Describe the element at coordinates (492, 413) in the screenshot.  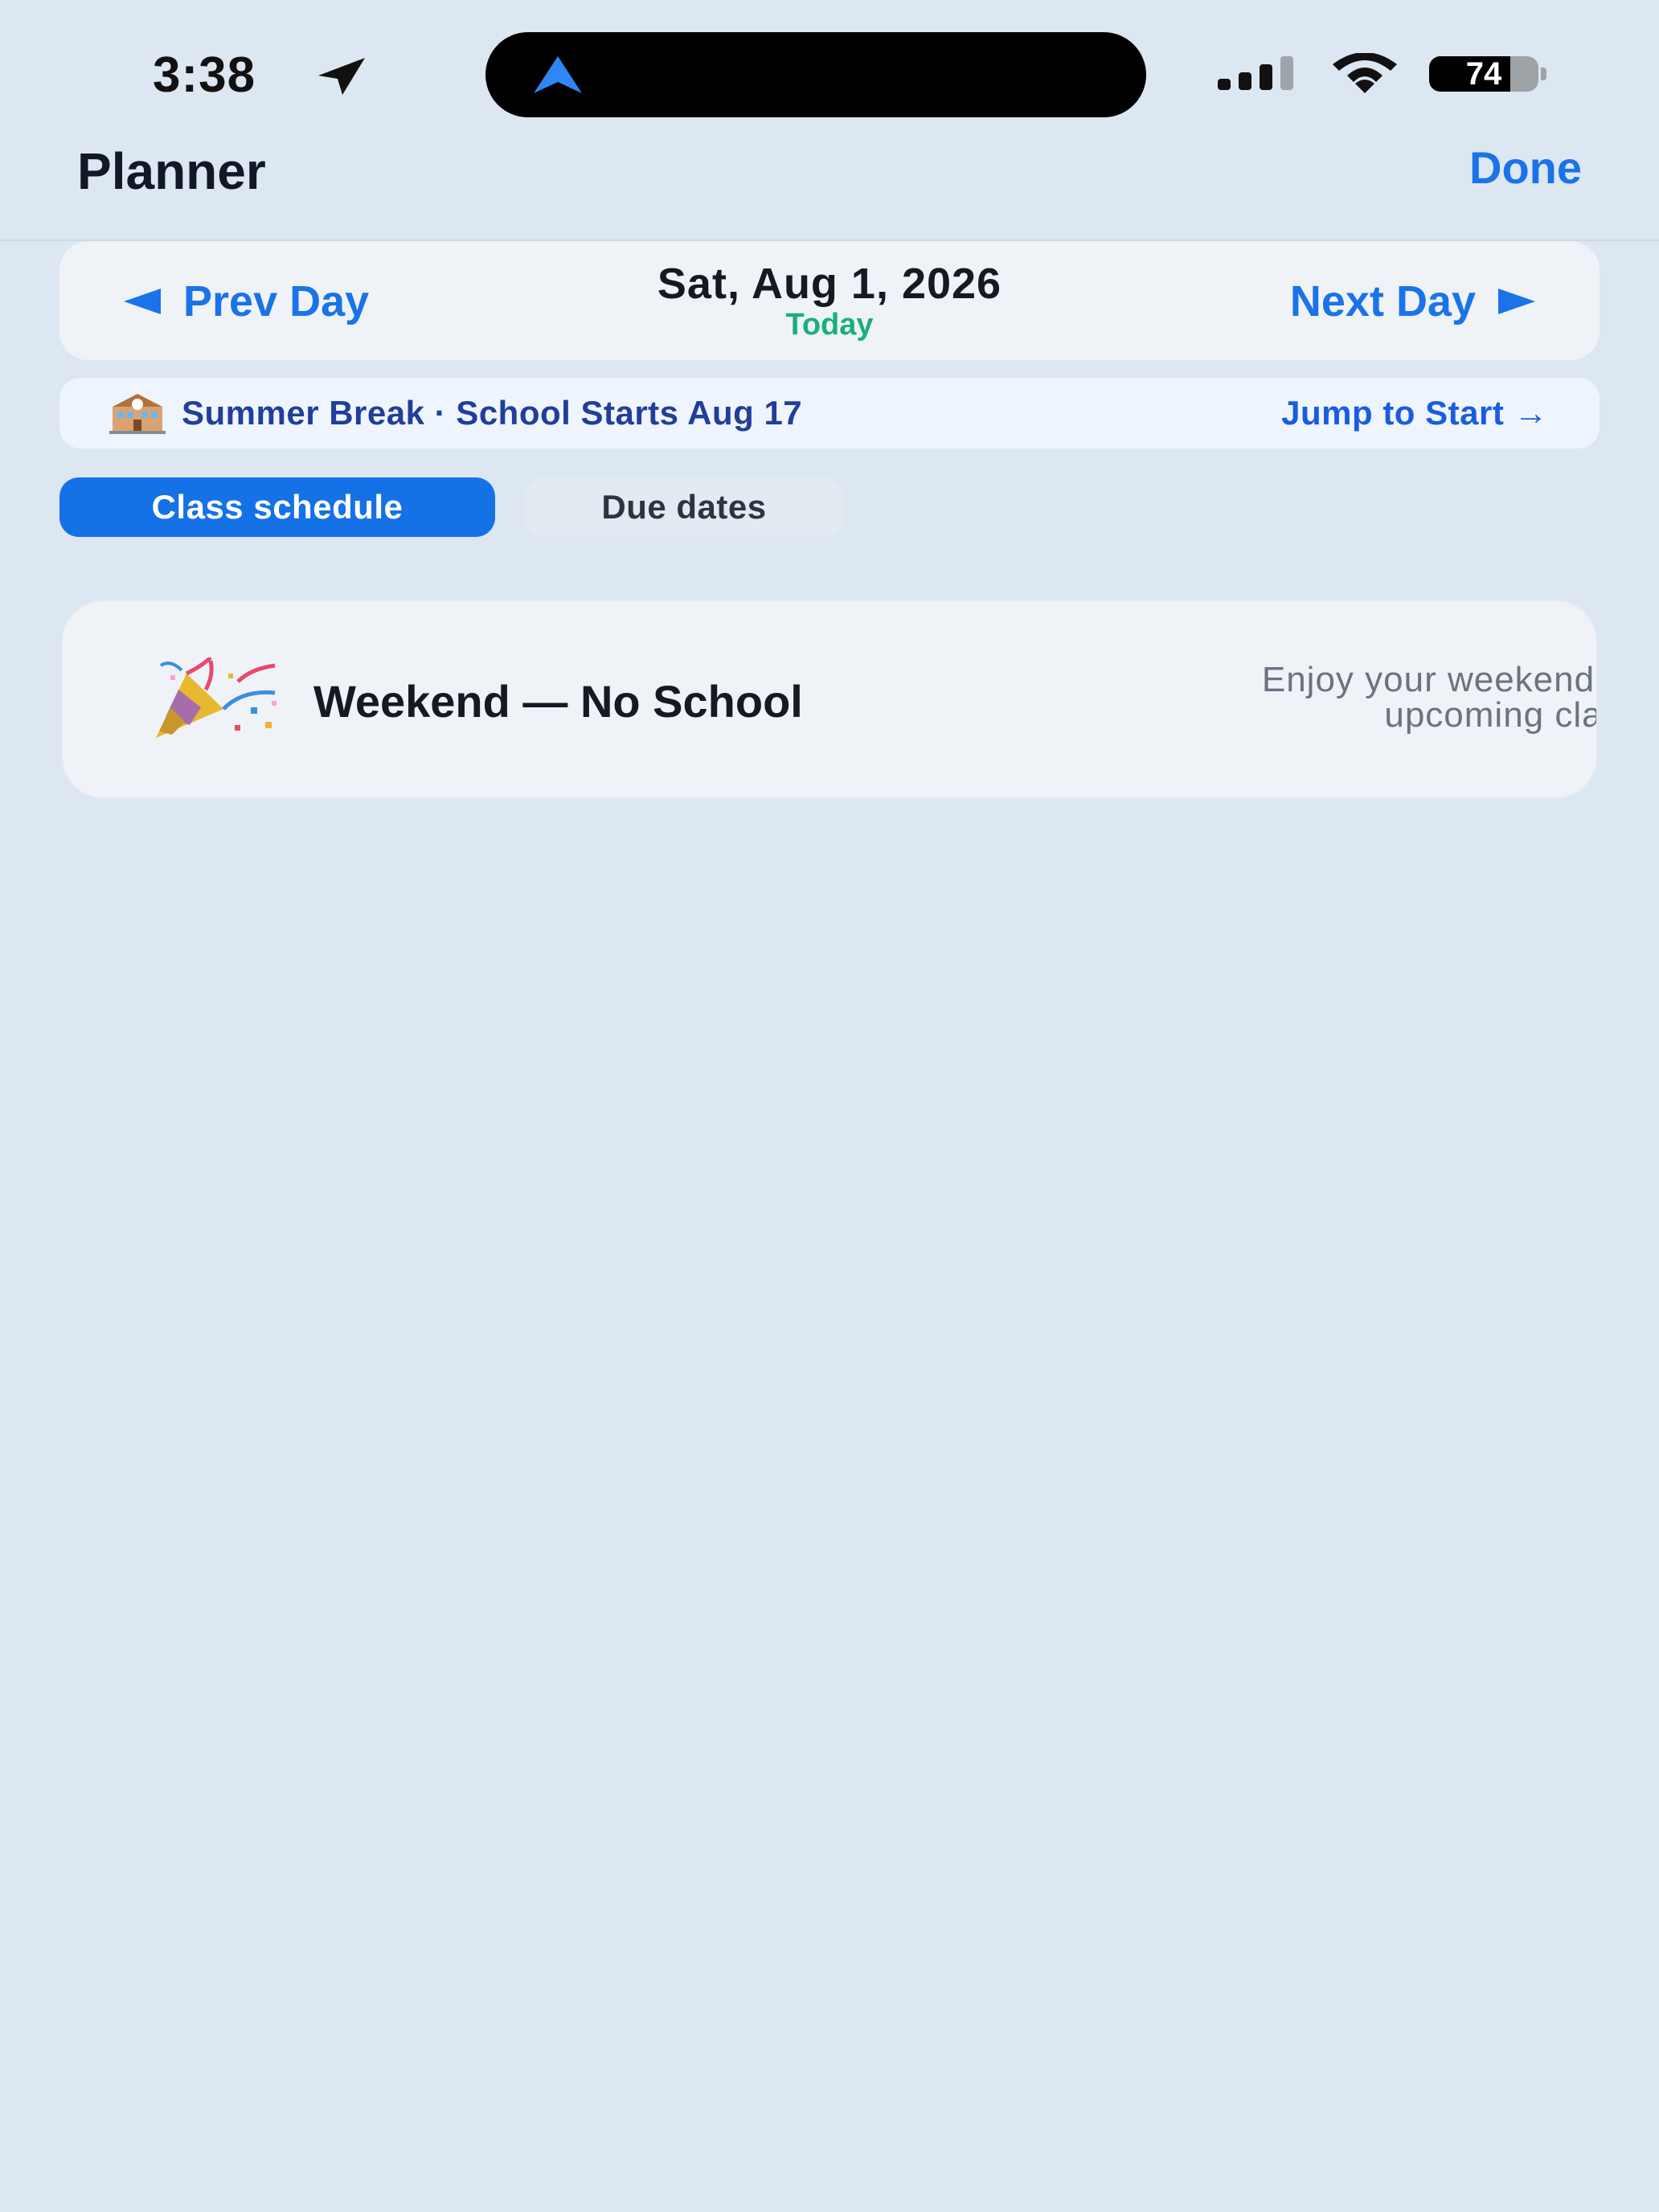
I see `summer-break-text: Summer Break · School Starts Aug 17` at that location.